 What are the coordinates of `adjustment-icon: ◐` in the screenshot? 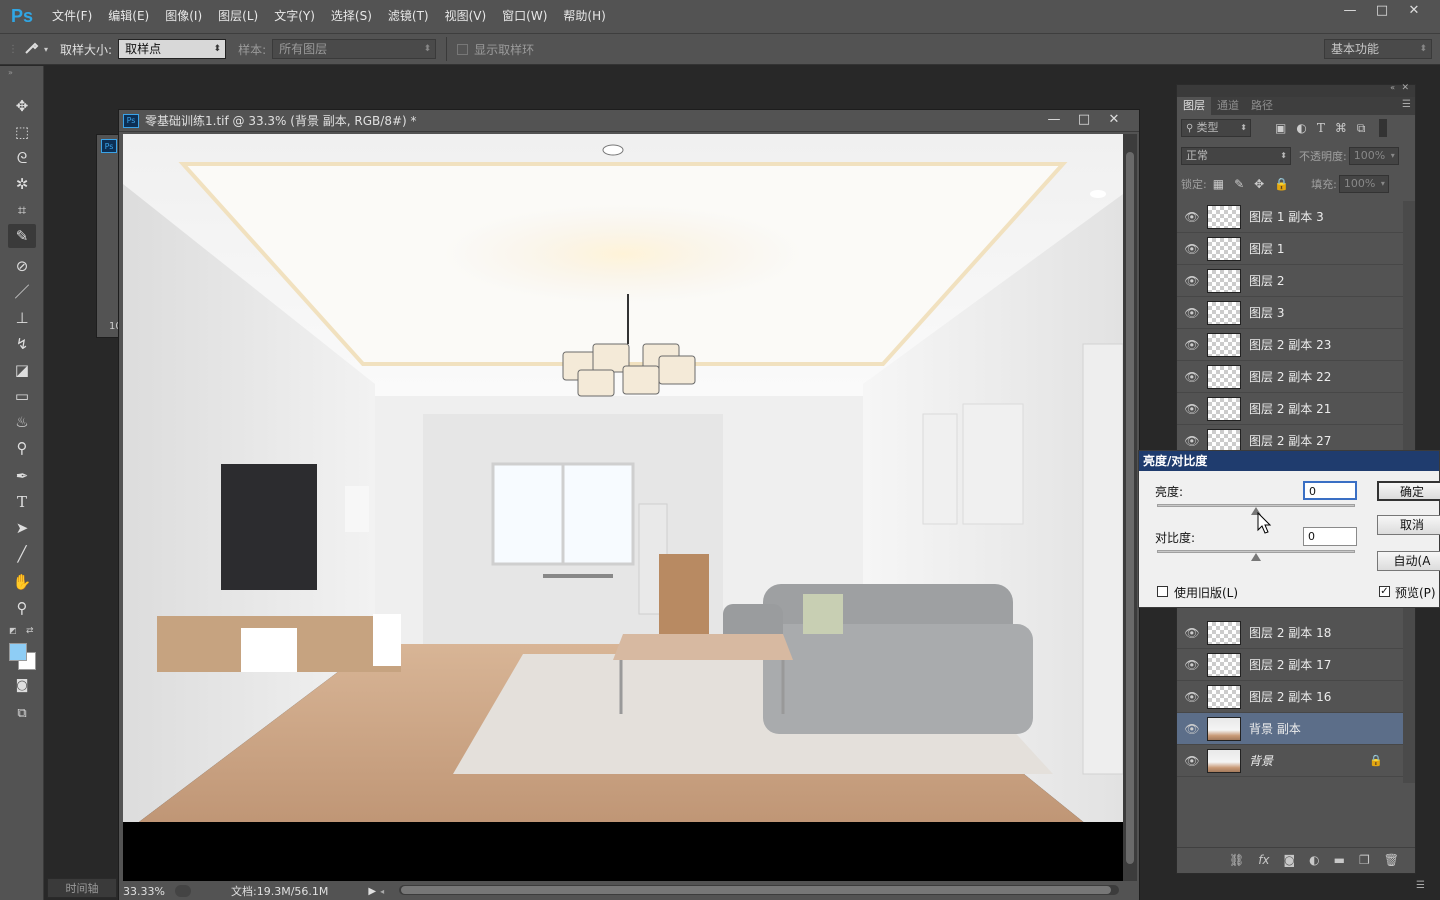 It's located at (1314, 860).